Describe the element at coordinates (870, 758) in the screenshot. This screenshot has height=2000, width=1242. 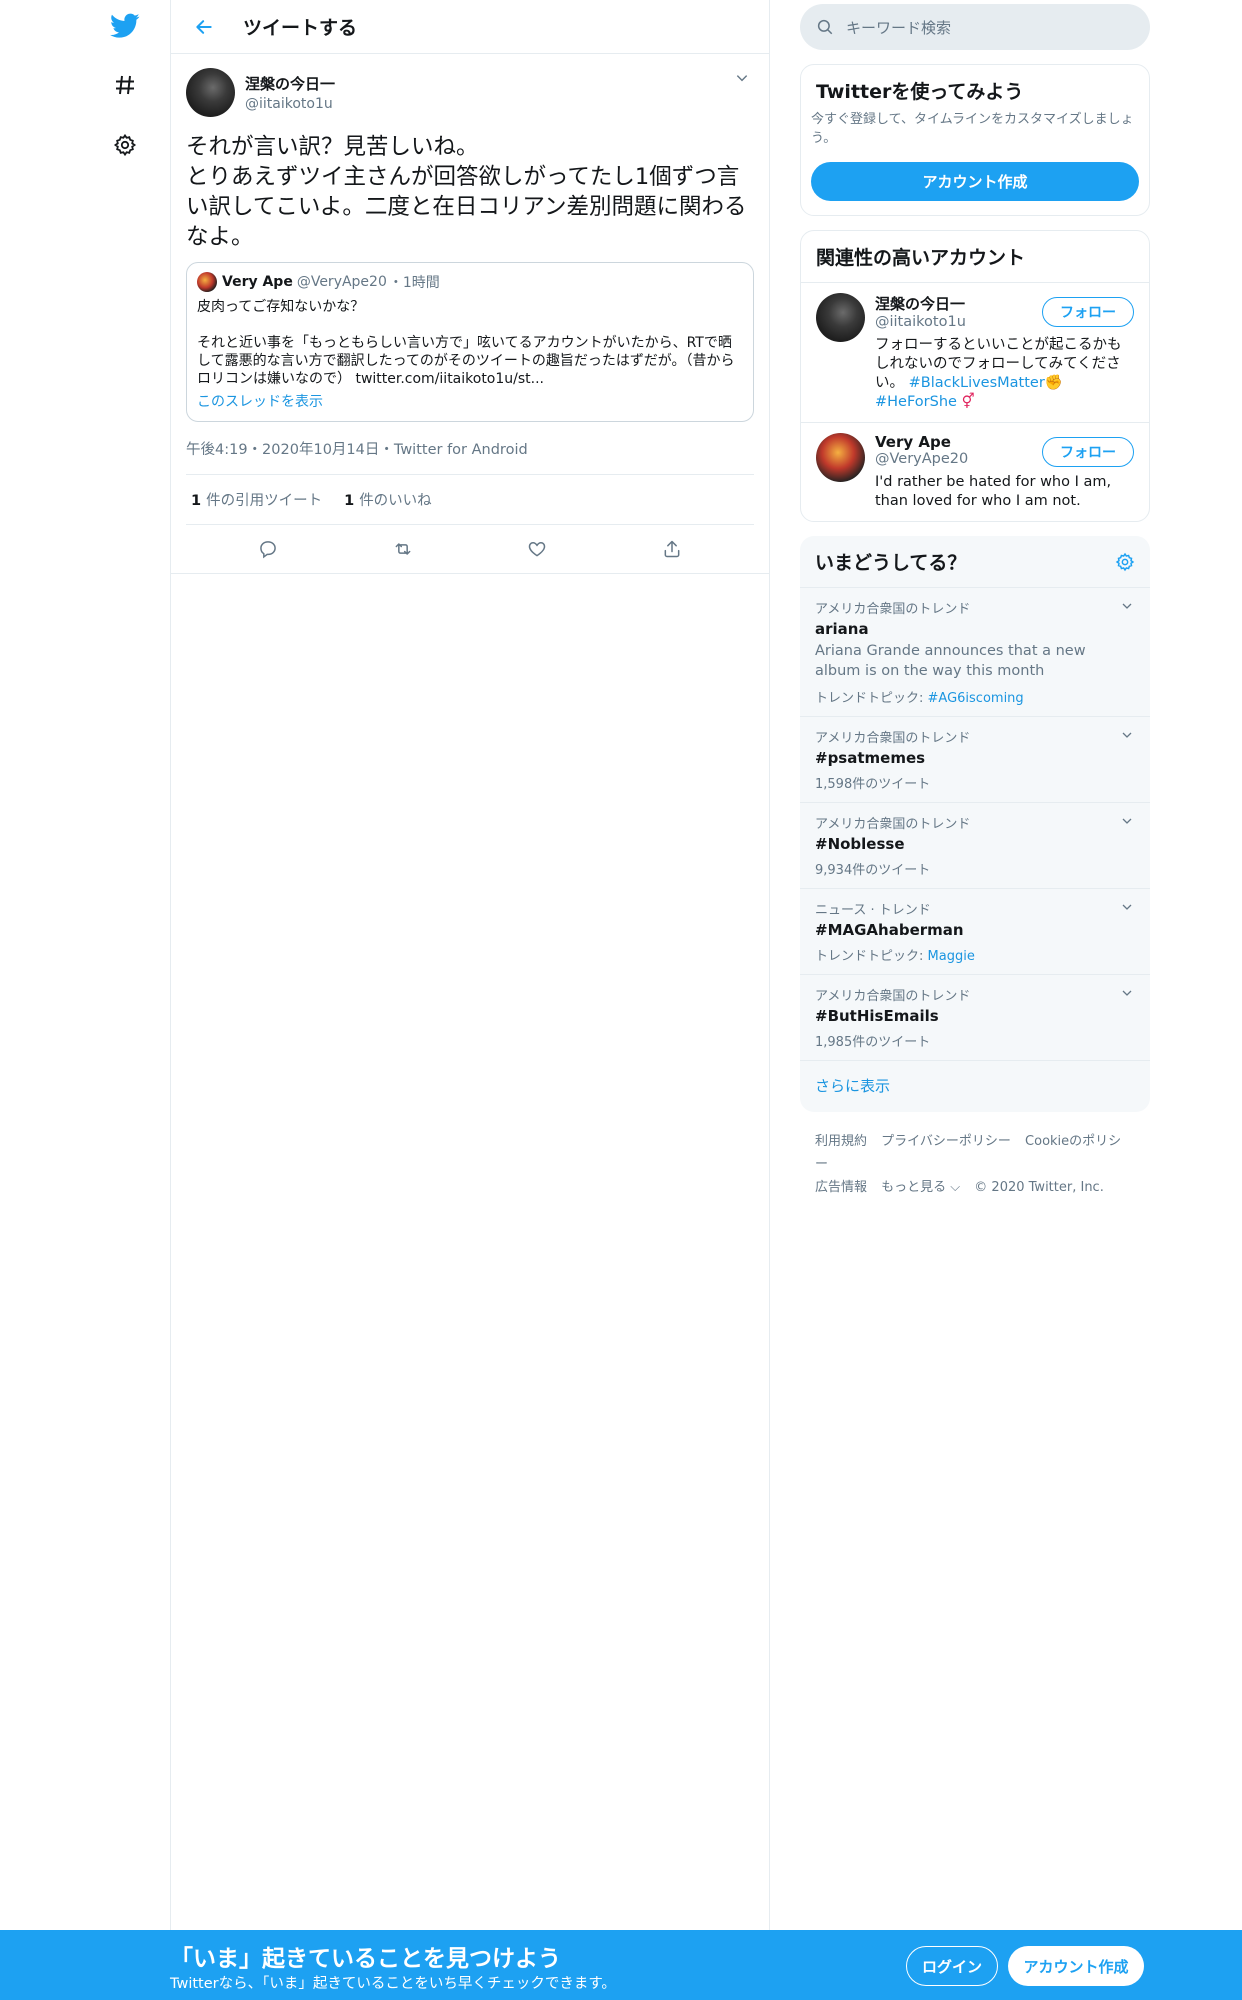
I see `trend-name: #psatmemes` at that location.